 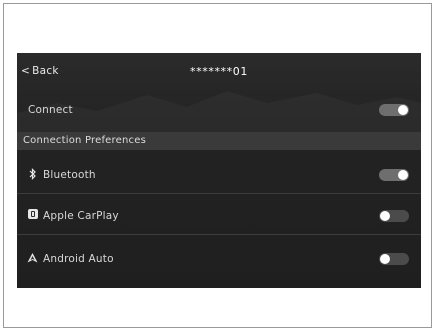 I want to click on android-auto-toggle, so click(x=394, y=259).